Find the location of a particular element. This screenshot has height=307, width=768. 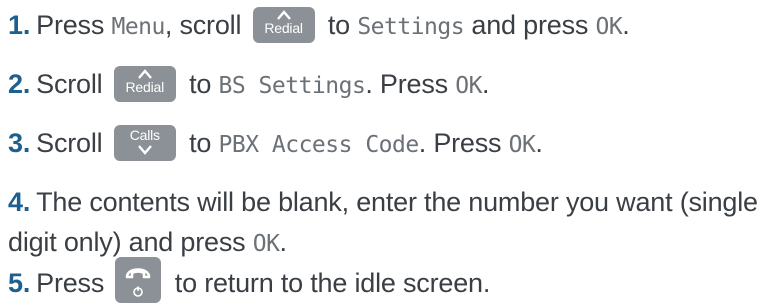

step-text: to return to the idle screen. is located at coordinates (329, 283).